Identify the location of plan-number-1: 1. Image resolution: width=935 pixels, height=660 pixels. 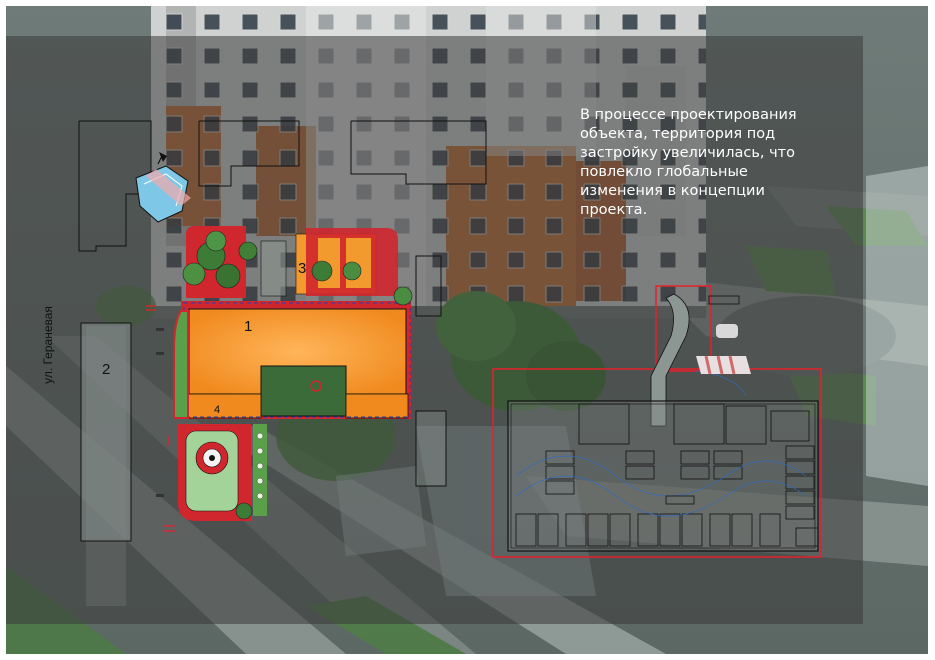
(248, 326).